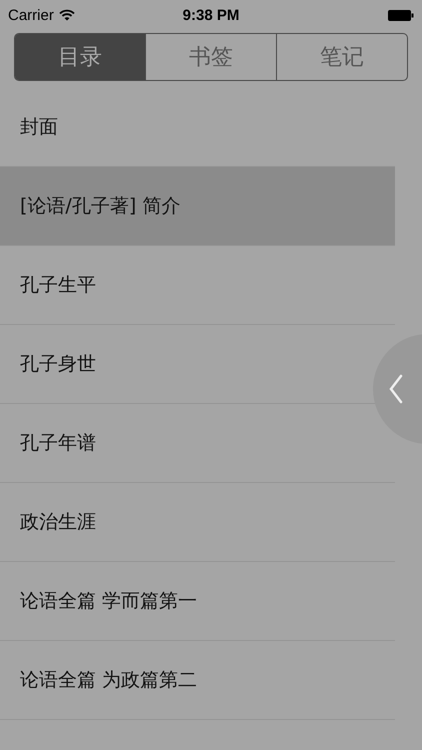 The image size is (422, 750). Describe the element at coordinates (197, 206) in the screenshot. I see `chapter-item: [论语/孔子著] 简介` at that location.